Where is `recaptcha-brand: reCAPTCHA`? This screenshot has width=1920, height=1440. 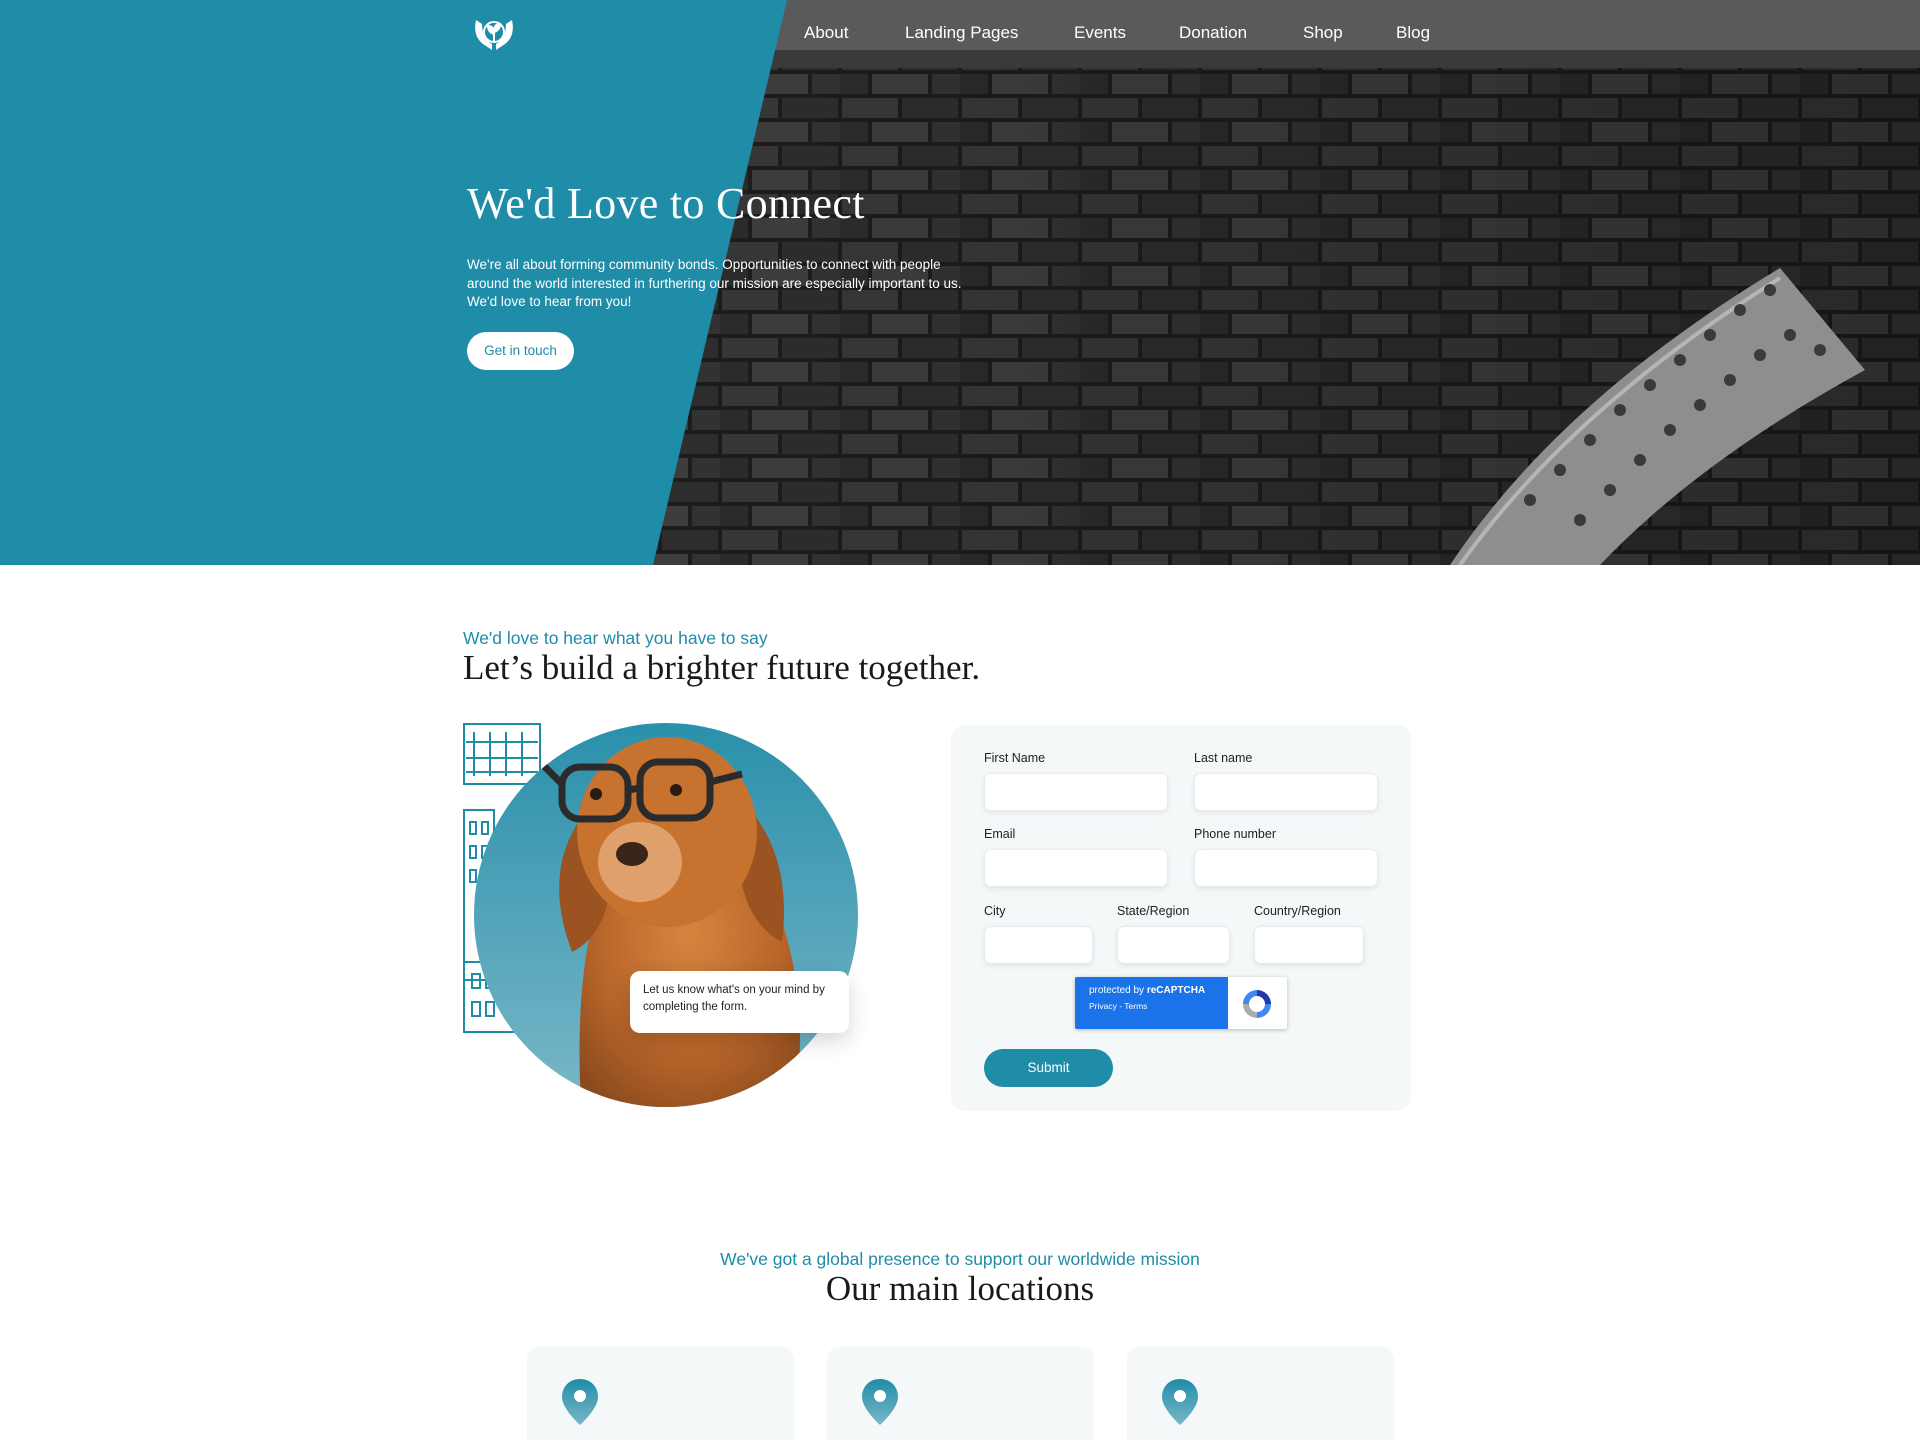 recaptcha-brand: reCAPTCHA is located at coordinates (1176, 990).